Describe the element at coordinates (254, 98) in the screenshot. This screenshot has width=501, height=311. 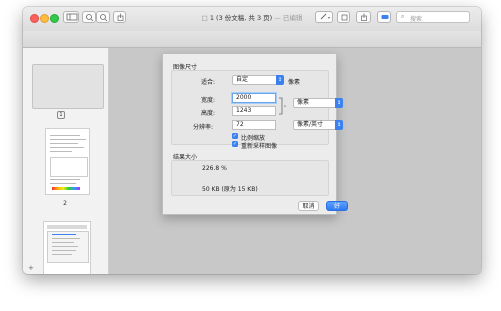
I see `width-field: 2000` at that location.